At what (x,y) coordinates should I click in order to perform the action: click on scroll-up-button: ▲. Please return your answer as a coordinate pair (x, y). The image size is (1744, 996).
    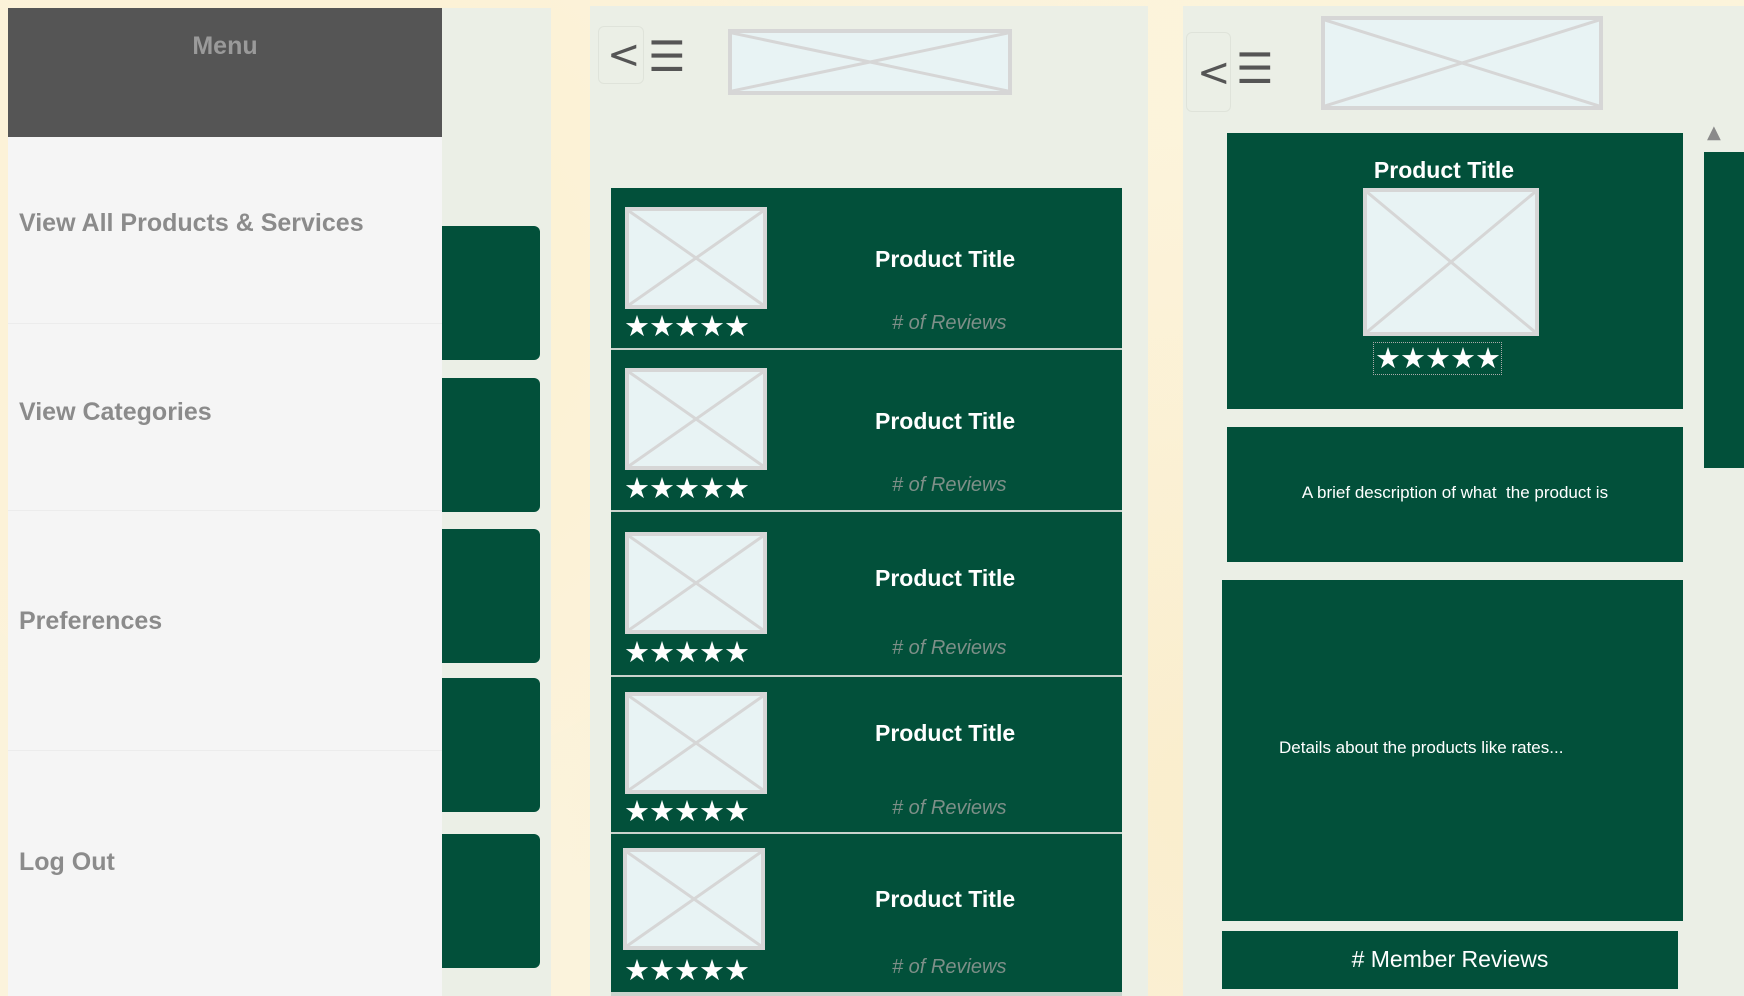
    Looking at the image, I should click on (1714, 132).